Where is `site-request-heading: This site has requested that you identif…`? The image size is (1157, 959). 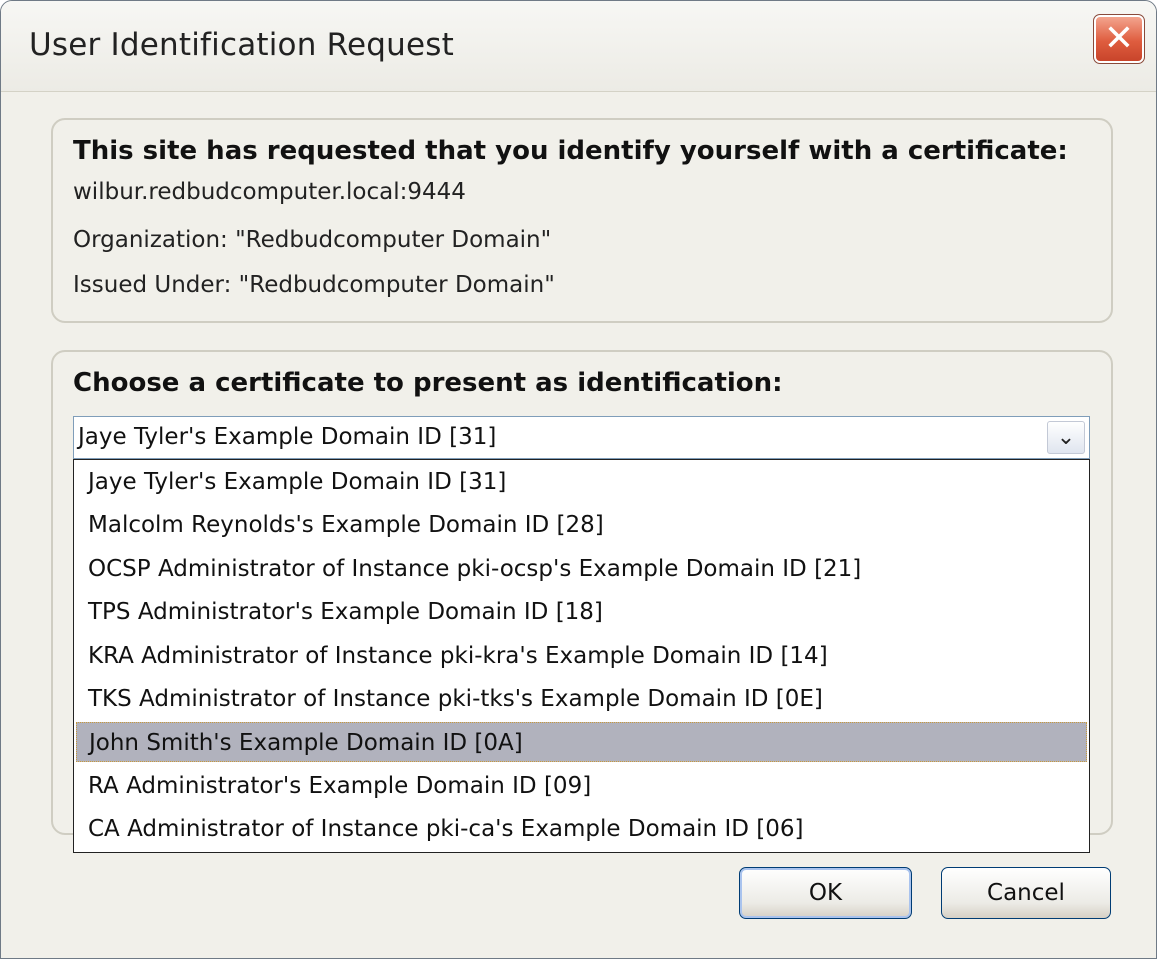
site-request-heading: This site has requested that you identif… is located at coordinates (570, 151).